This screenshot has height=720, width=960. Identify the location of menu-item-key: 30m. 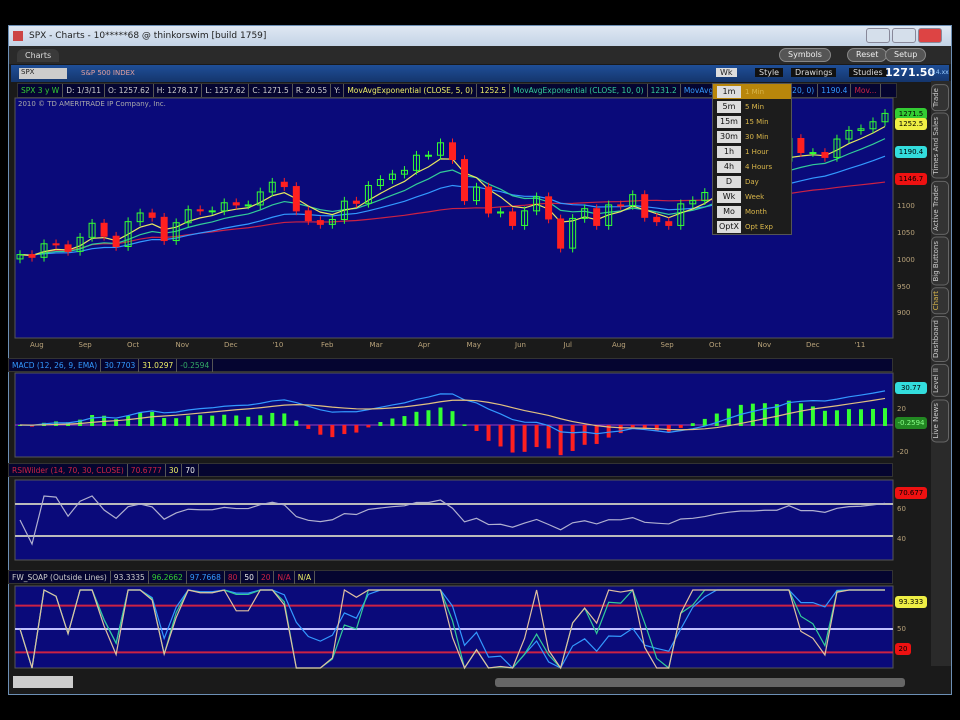
(729, 136).